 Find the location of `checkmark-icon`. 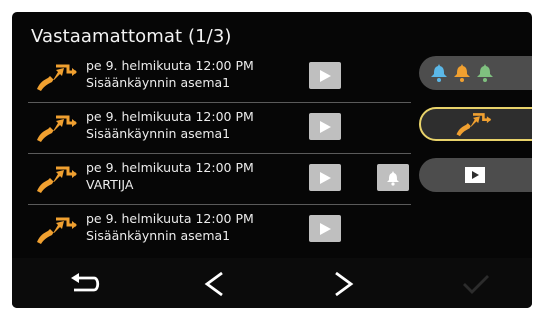

checkmark-icon is located at coordinates (476, 284).